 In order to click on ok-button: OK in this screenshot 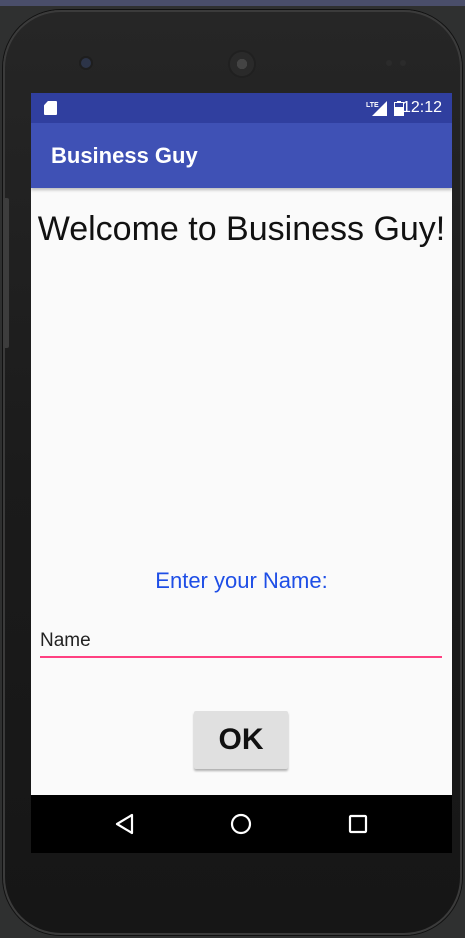, I will do `click(241, 740)`.